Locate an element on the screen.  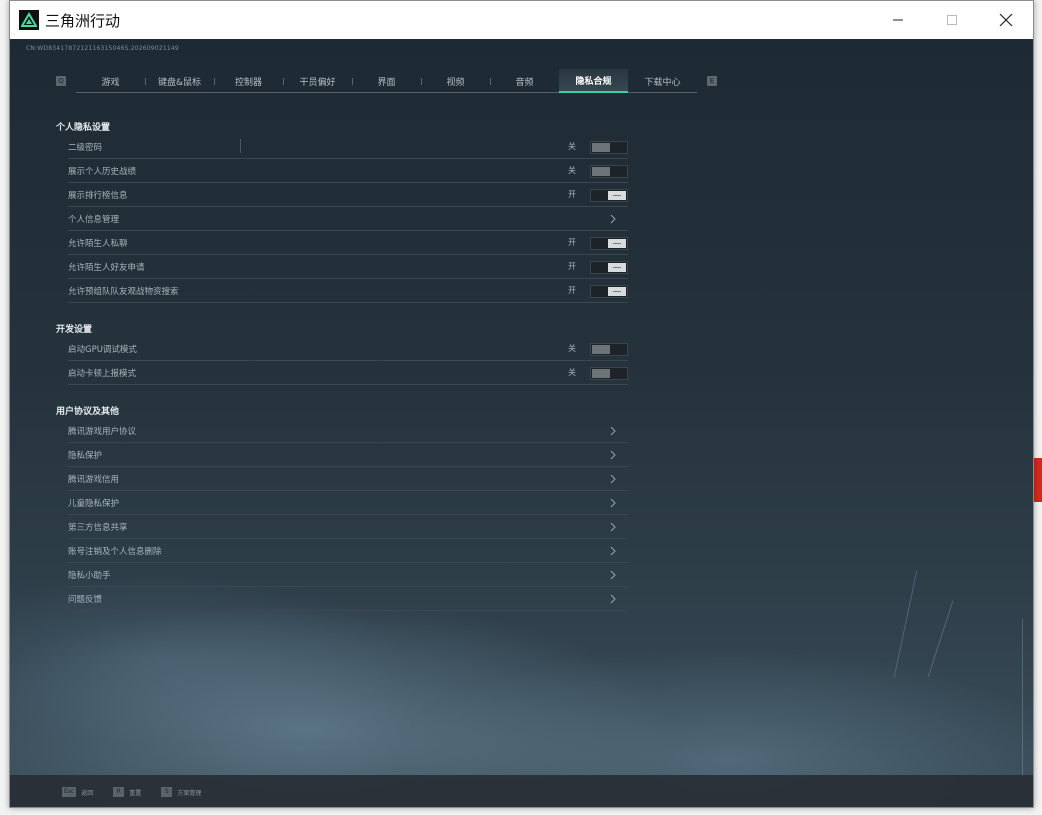
tab-0: 游戏 is located at coordinates (110, 81).